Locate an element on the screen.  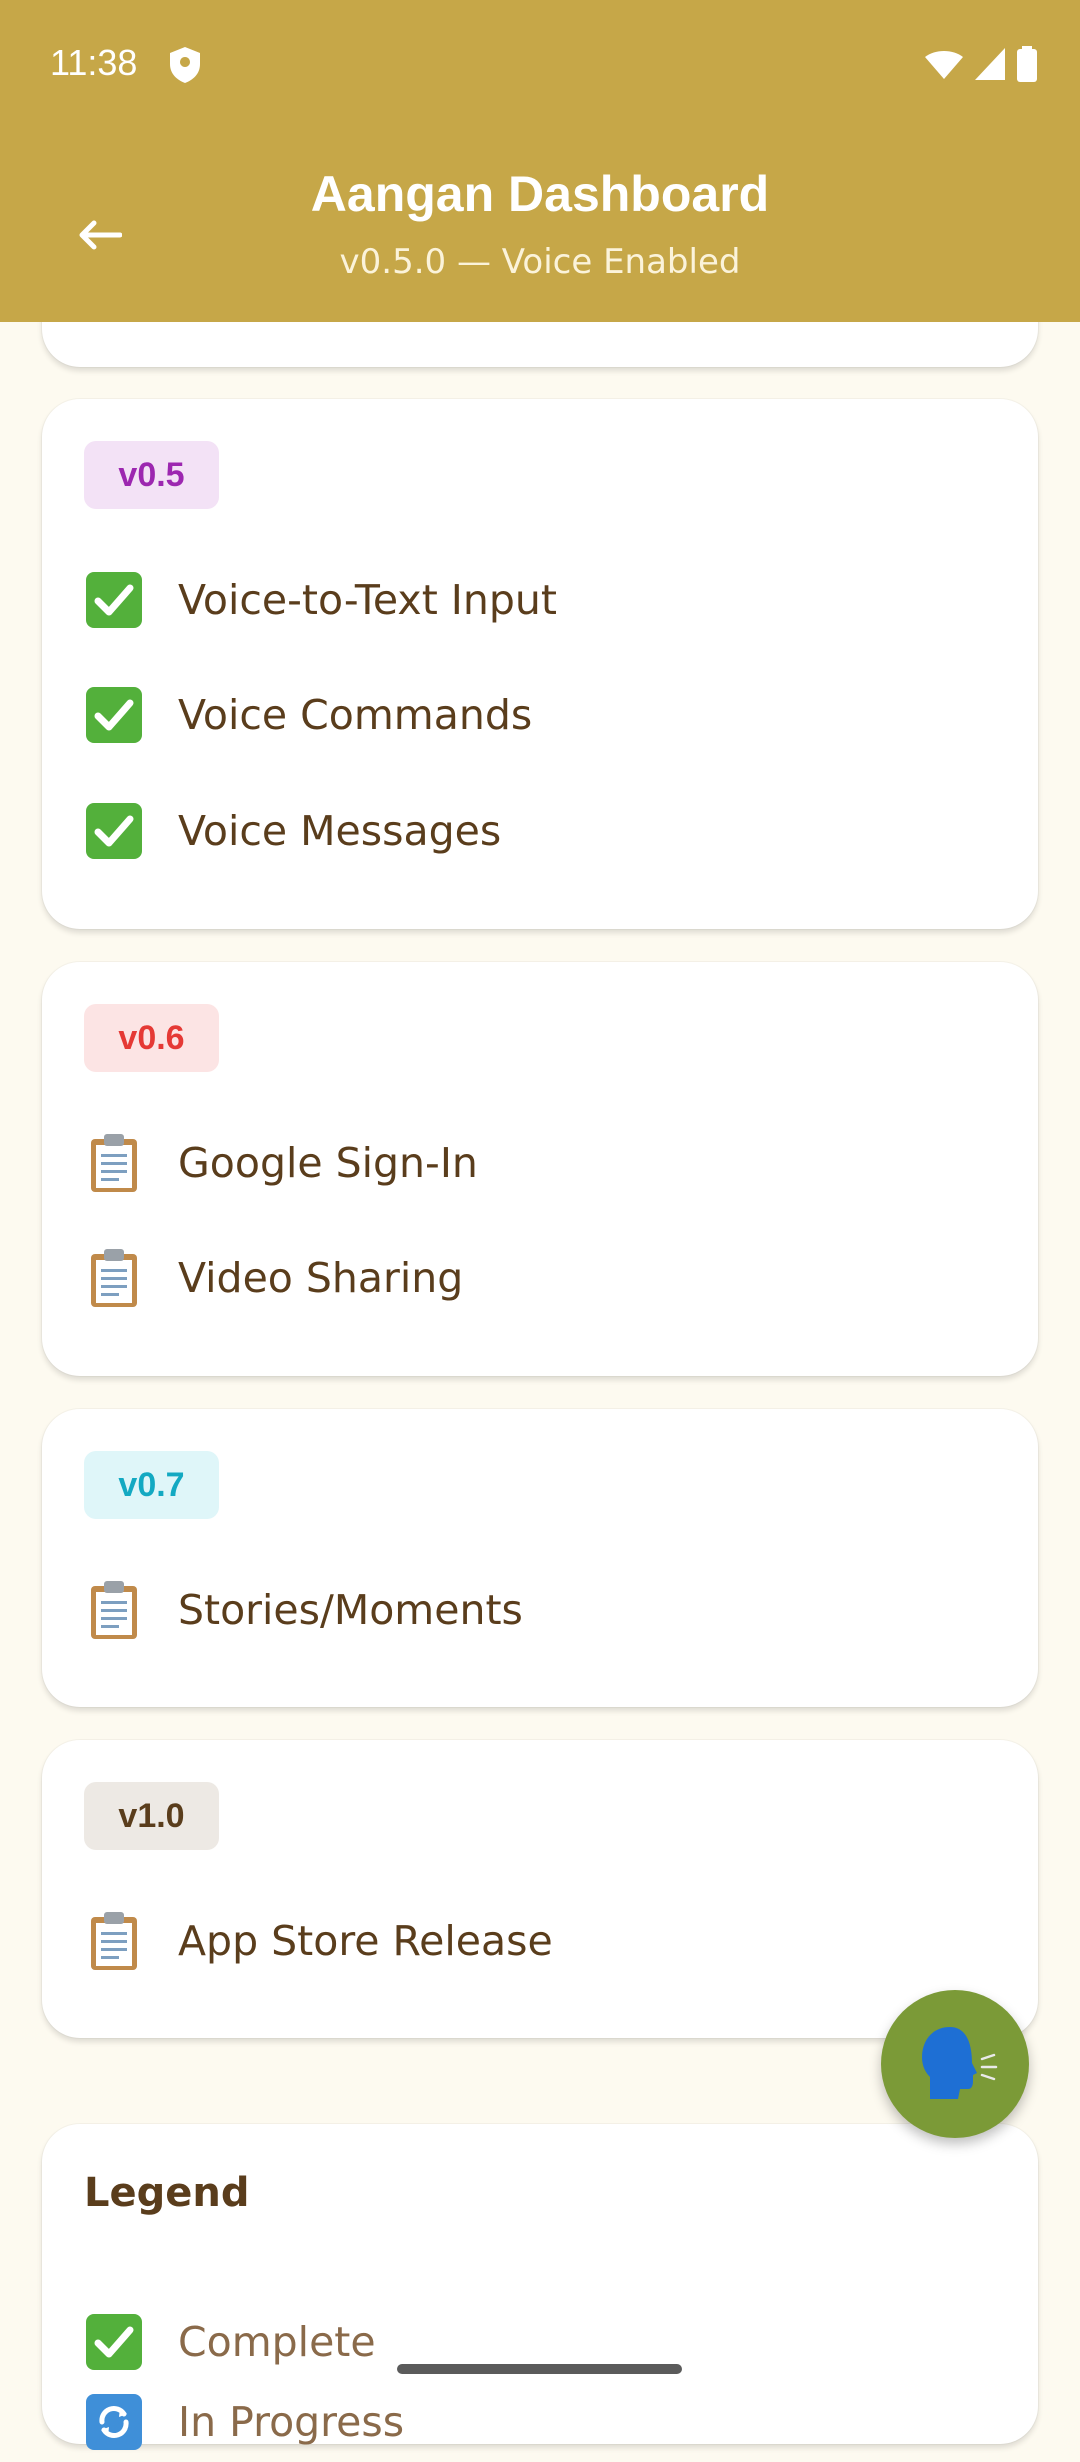
home-indicator is located at coordinates (539, 2369).